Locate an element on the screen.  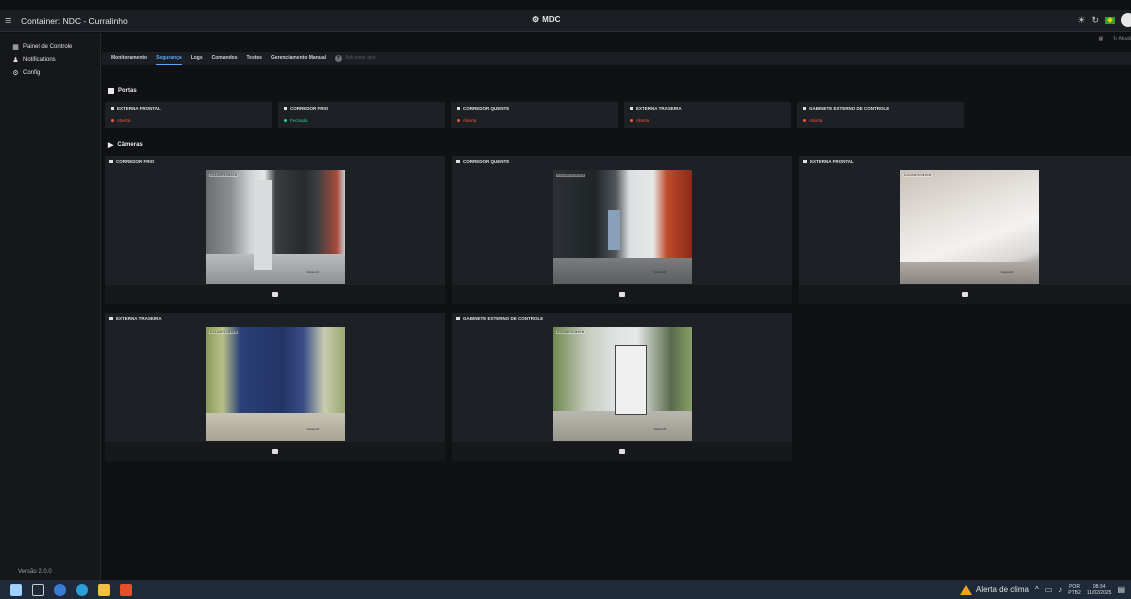
sidebar-item-label: Painel de Controle is located at coordinates (48, 46).